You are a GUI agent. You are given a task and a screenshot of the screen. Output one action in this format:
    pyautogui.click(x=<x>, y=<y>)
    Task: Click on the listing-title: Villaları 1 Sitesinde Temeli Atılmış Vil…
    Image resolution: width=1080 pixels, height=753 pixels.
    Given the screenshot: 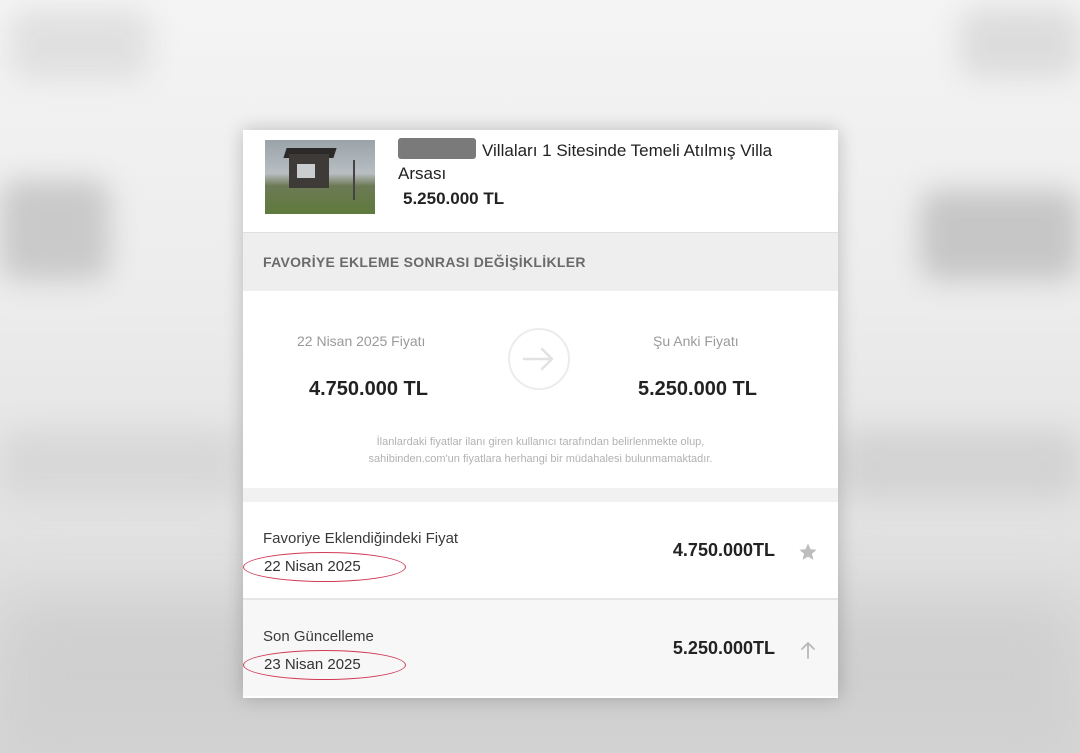 What is the action you would take?
    pyautogui.click(x=585, y=162)
    